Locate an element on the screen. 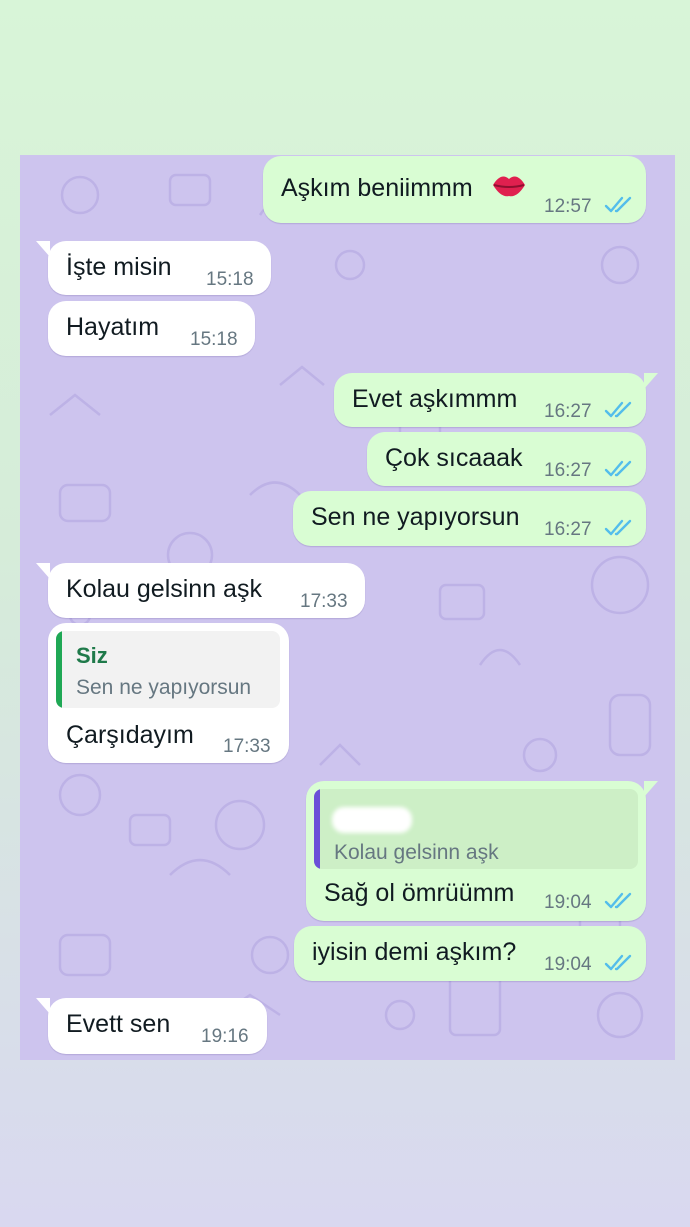 The width and height of the screenshot is (690, 1227). quote-text: Kolau gelsinn aşk is located at coordinates (416, 852).